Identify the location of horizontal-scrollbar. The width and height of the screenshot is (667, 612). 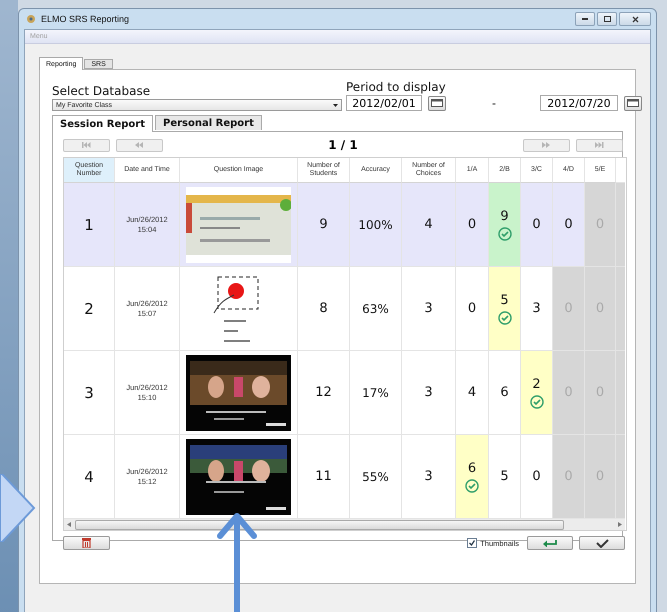
(344, 524).